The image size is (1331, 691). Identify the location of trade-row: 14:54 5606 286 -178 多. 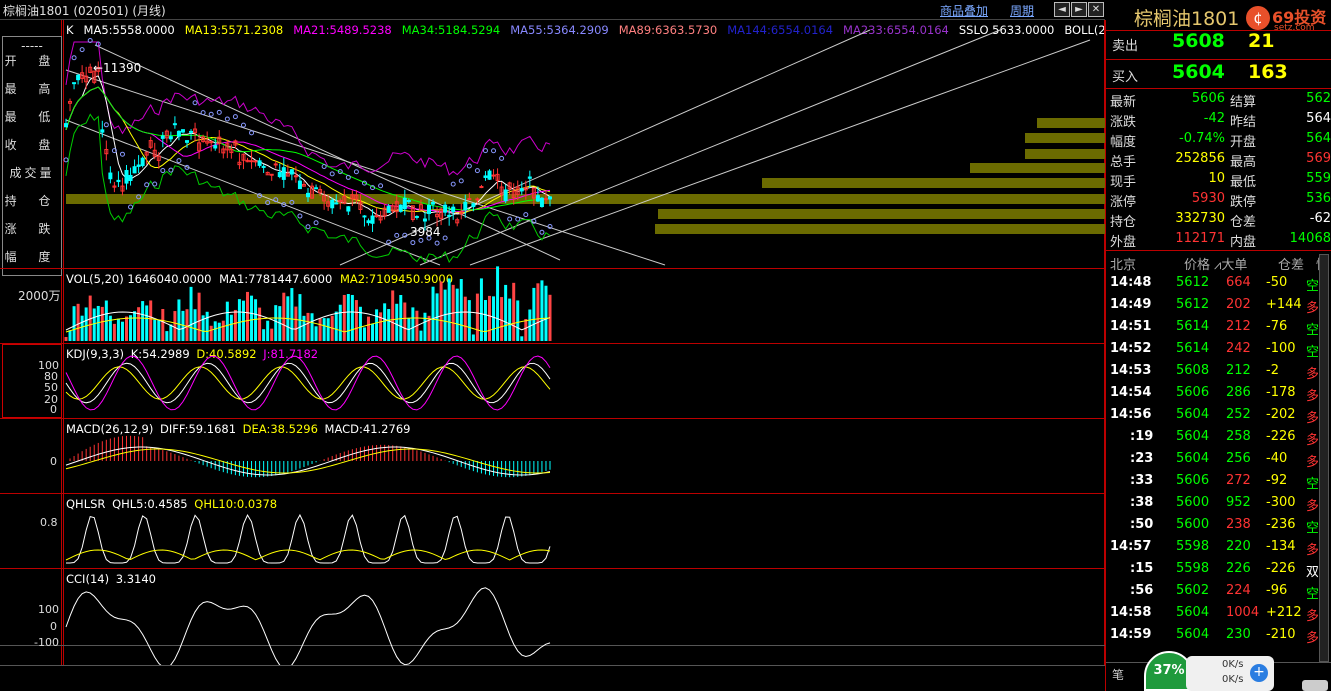
(1212, 393).